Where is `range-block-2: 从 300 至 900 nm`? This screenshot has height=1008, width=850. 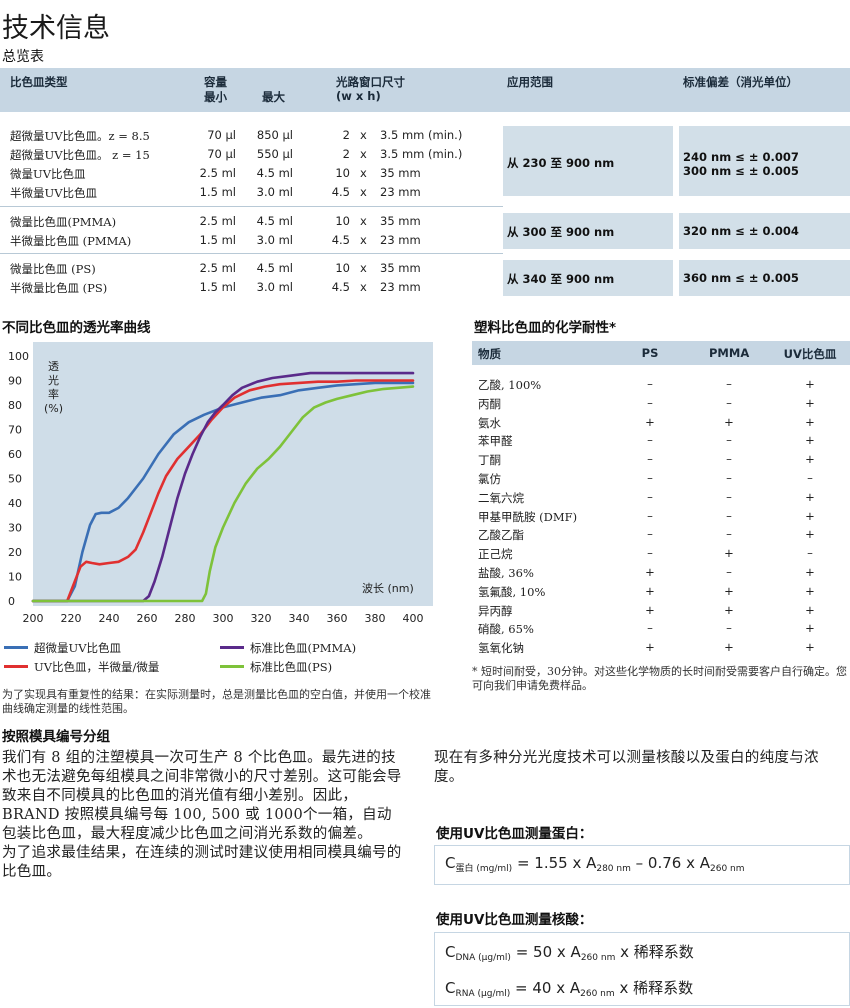
range-block-2: 从 300 至 900 nm is located at coordinates (588, 231).